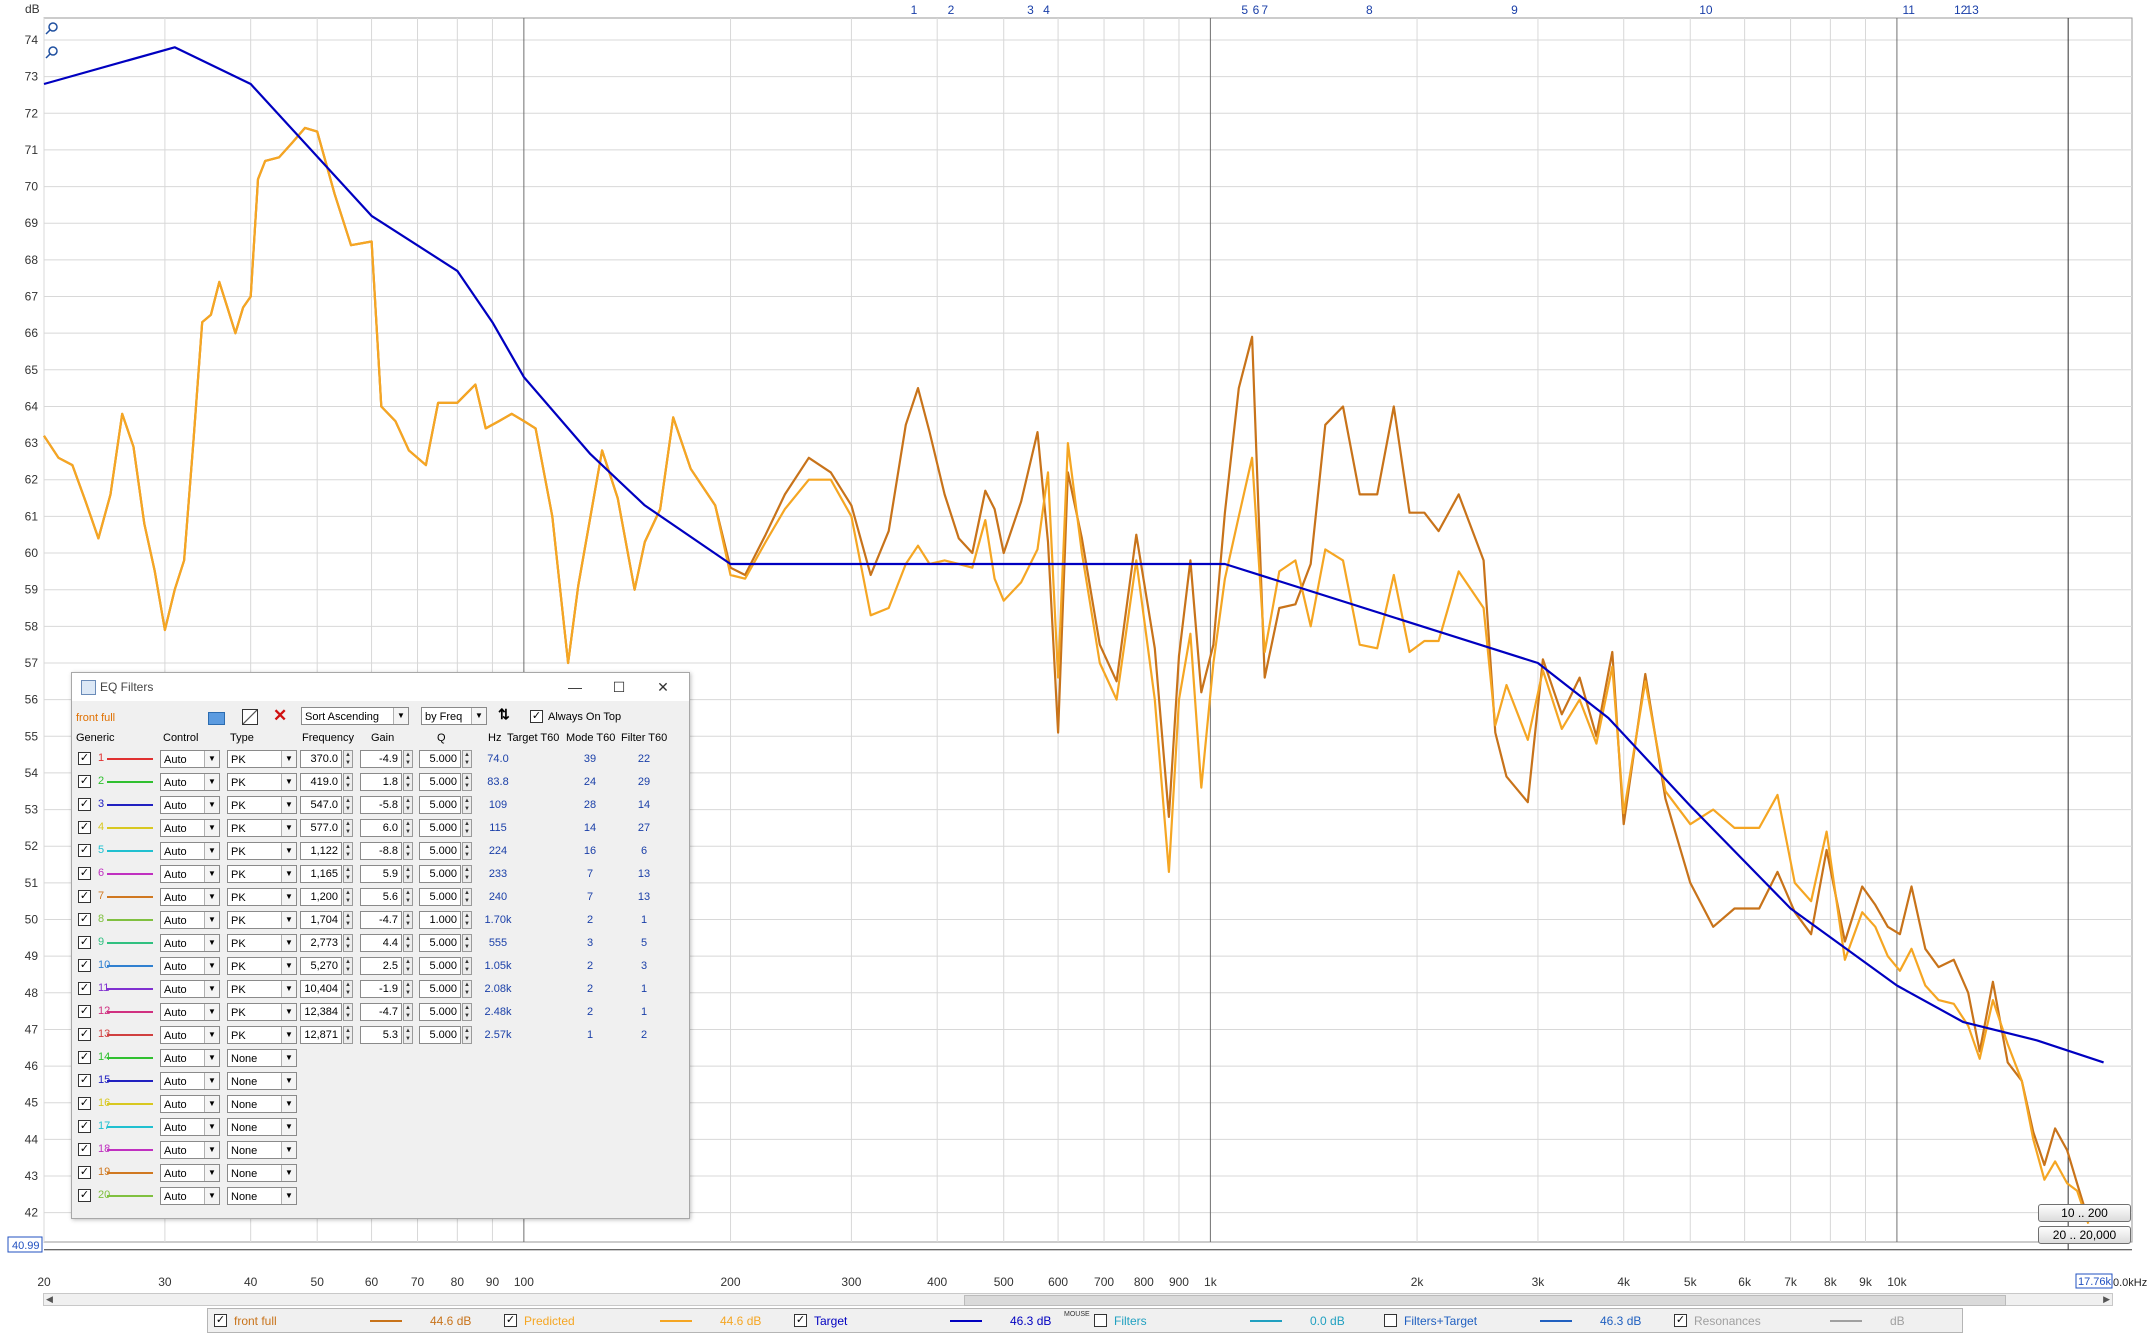 The width and height of the screenshot is (2147, 1335). Describe the element at coordinates (250, 717) in the screenshot. I see `chart-edit-icon` at that location.